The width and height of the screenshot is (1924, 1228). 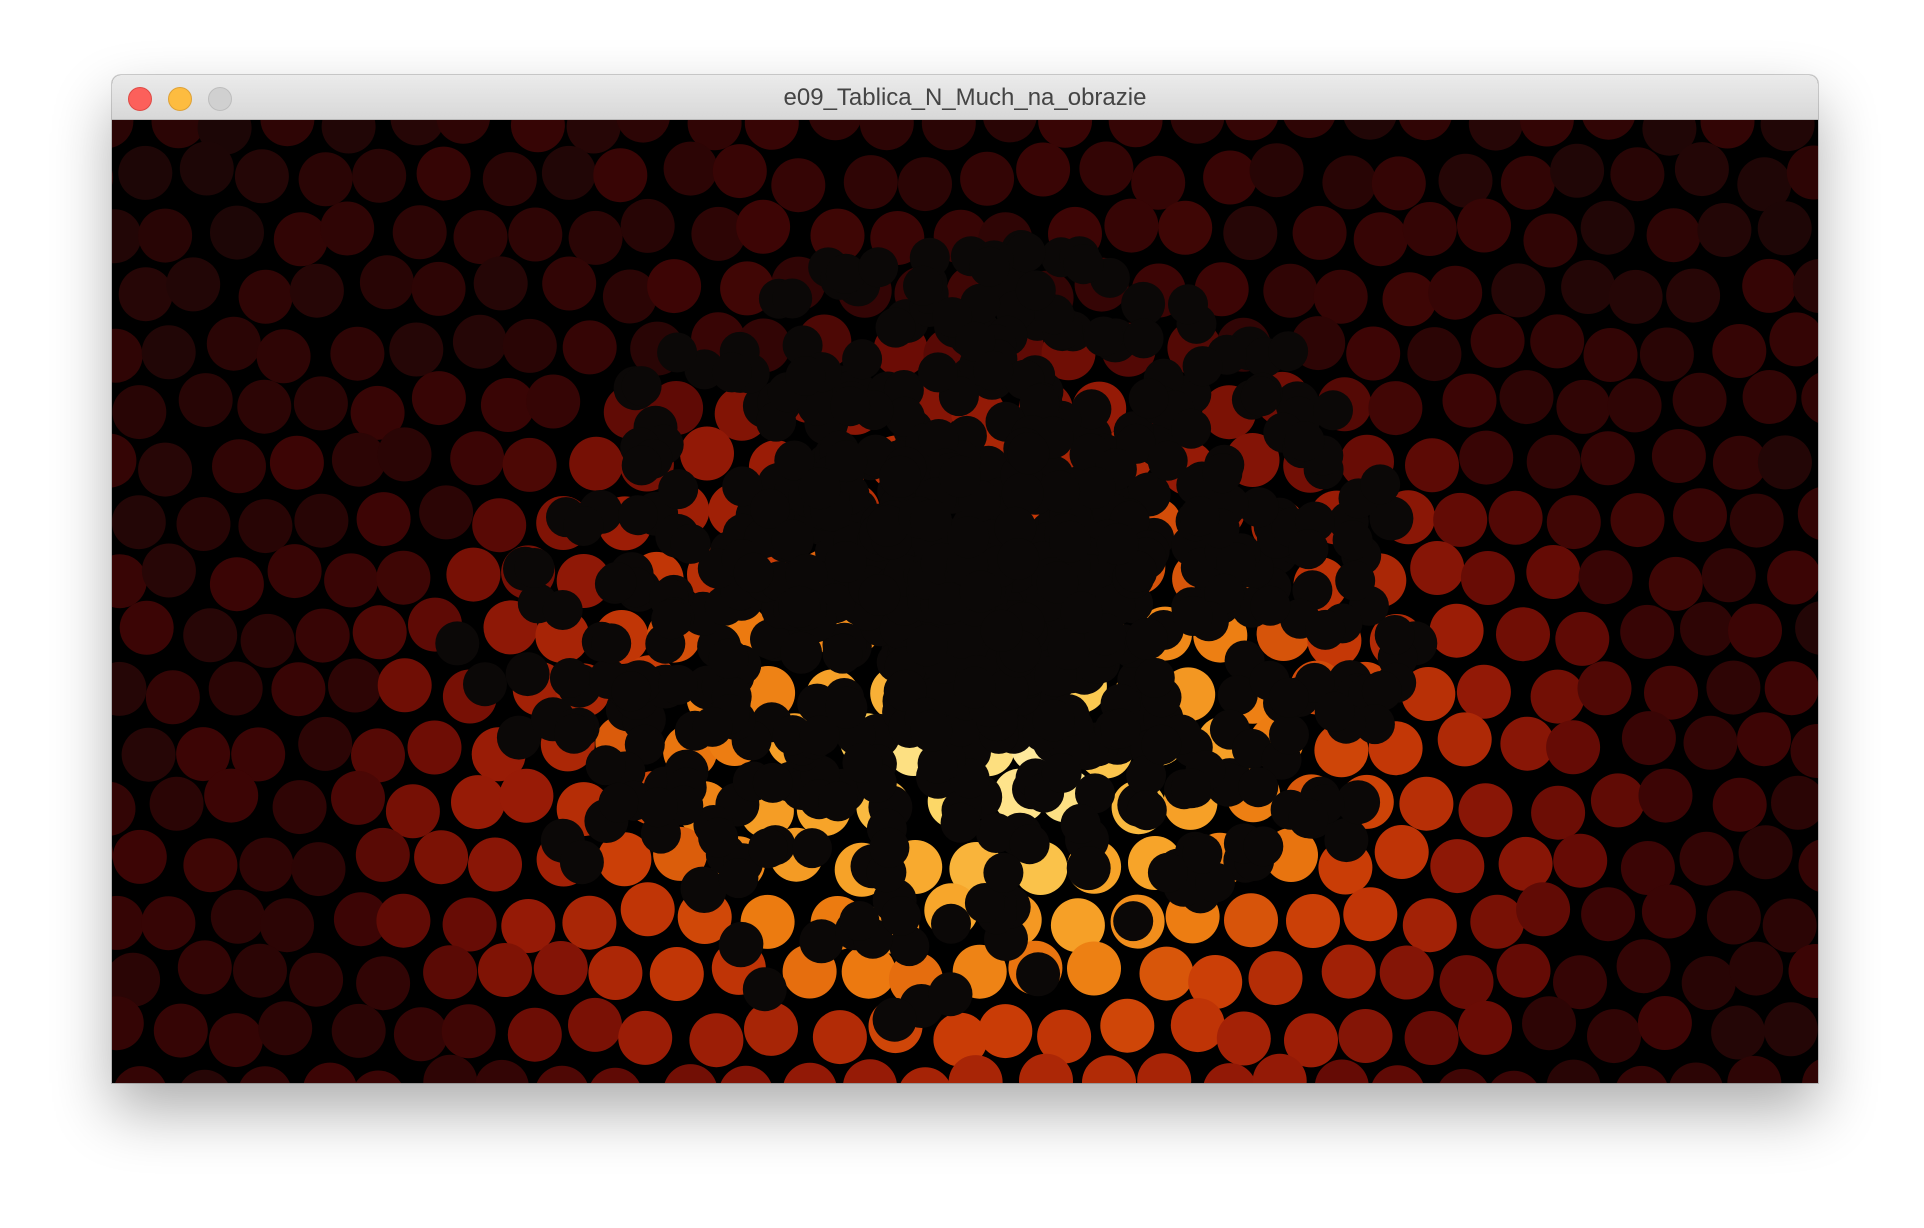 I want to click on title-bar: e09_Tablica_N_Much_na_obrazie, so click(x=965, y=97).